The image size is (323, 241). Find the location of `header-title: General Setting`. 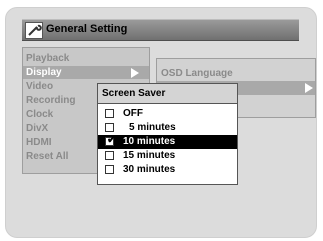

header-title: General Setting is located at coordinates (87, 29).